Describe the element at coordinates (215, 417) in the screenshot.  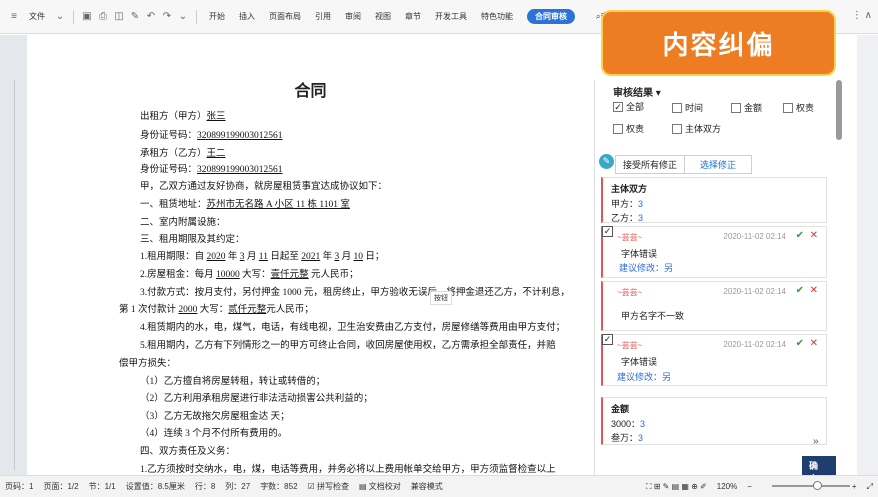
I see `doc-line: （3）乙方无故拖欠房屋租金达 天；` at that location.